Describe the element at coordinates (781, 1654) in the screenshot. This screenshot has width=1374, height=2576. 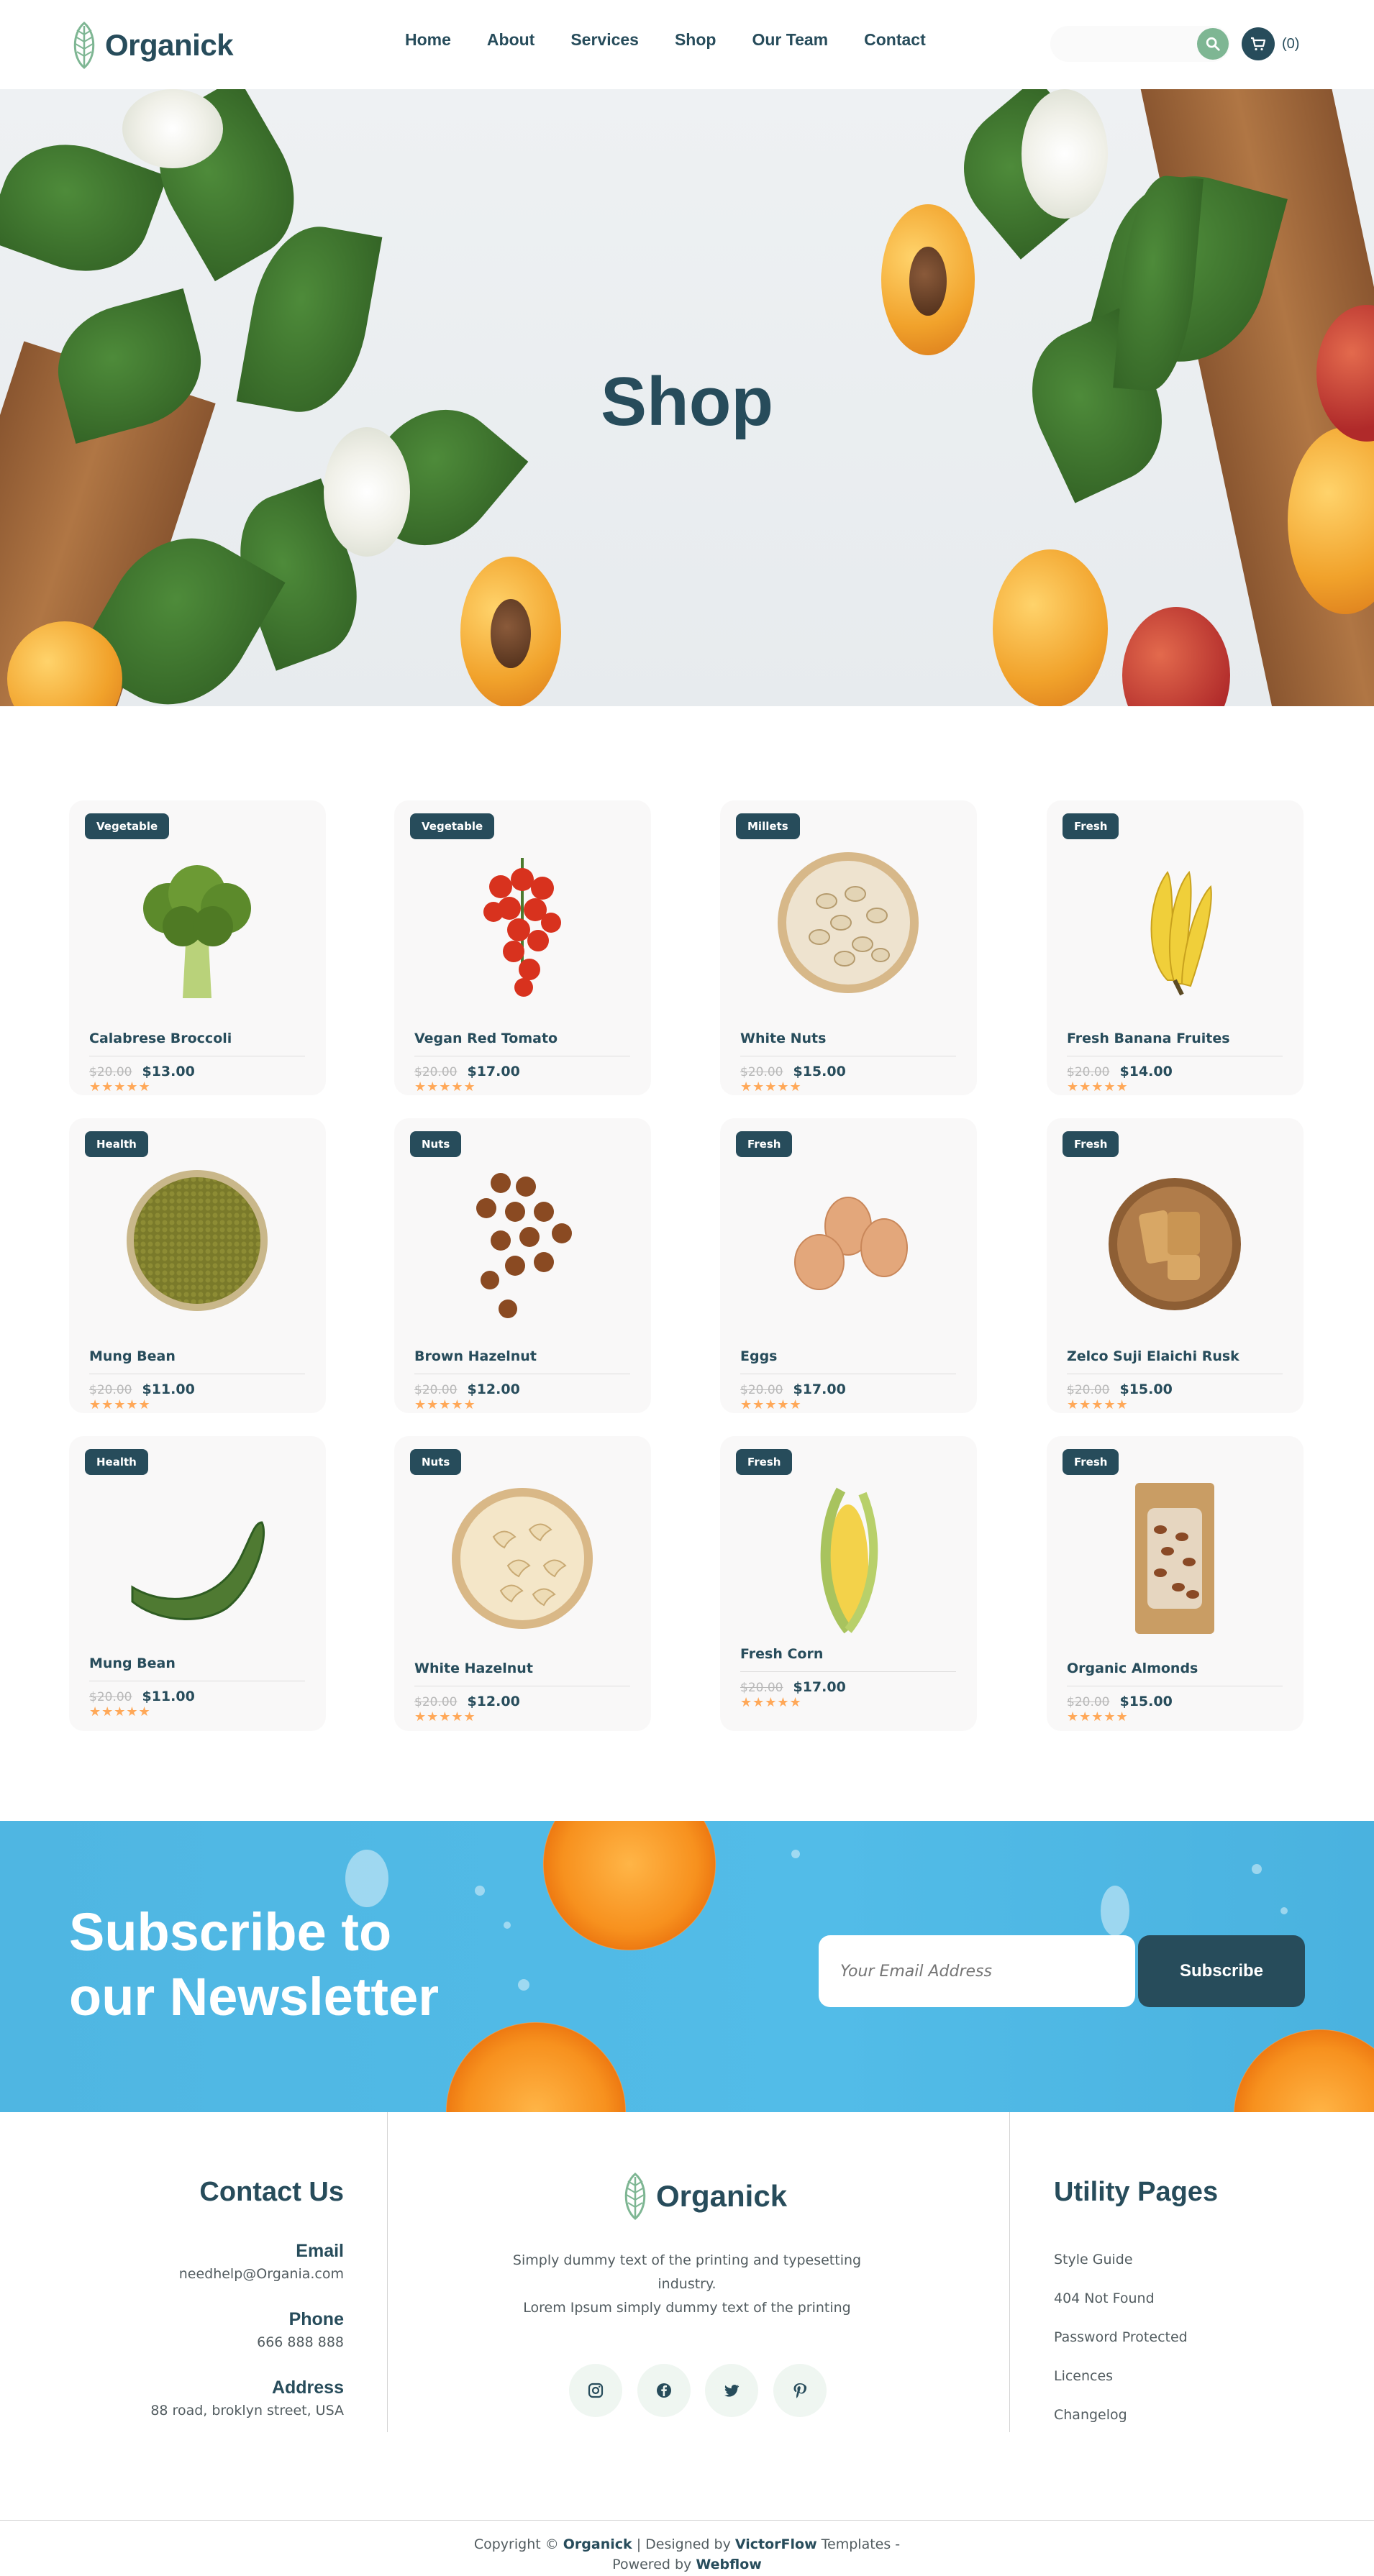
I see `product-name: Fresh Corn` at that location.